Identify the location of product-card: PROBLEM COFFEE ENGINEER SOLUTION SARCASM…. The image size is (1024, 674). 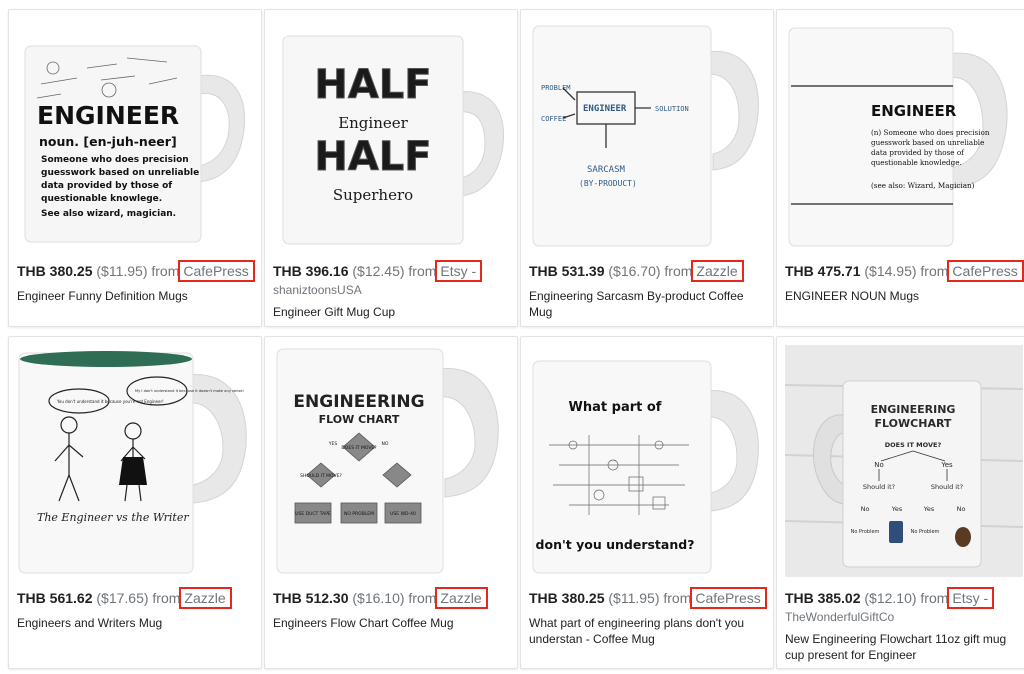
(647, 168).